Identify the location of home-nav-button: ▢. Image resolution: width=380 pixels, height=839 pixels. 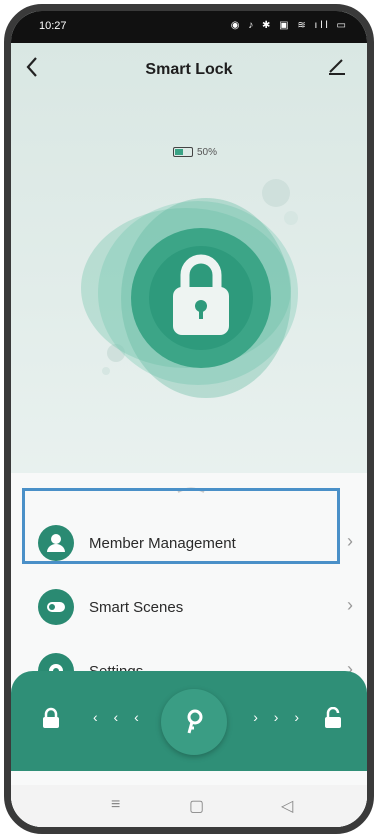
(196, 806).